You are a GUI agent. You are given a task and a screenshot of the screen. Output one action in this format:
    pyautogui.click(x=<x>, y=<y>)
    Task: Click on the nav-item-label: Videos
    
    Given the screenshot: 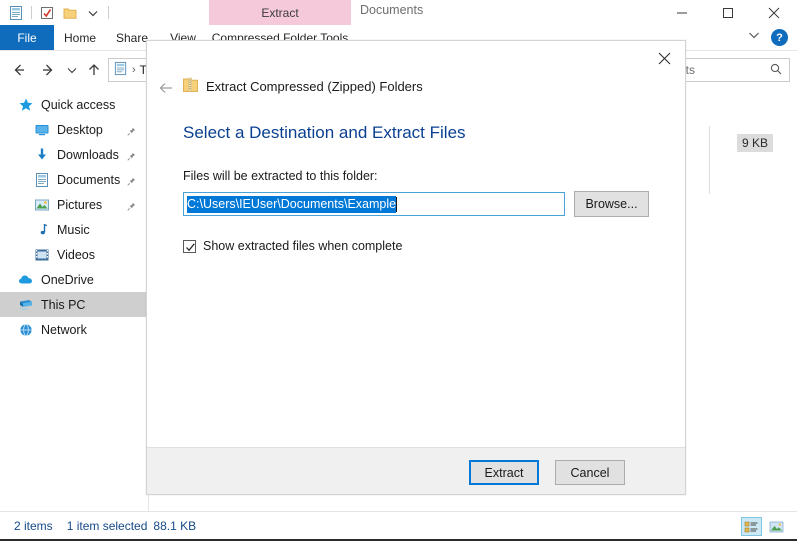 What is the action you would take?
    pyautogui.click(x=76, y=254)
    